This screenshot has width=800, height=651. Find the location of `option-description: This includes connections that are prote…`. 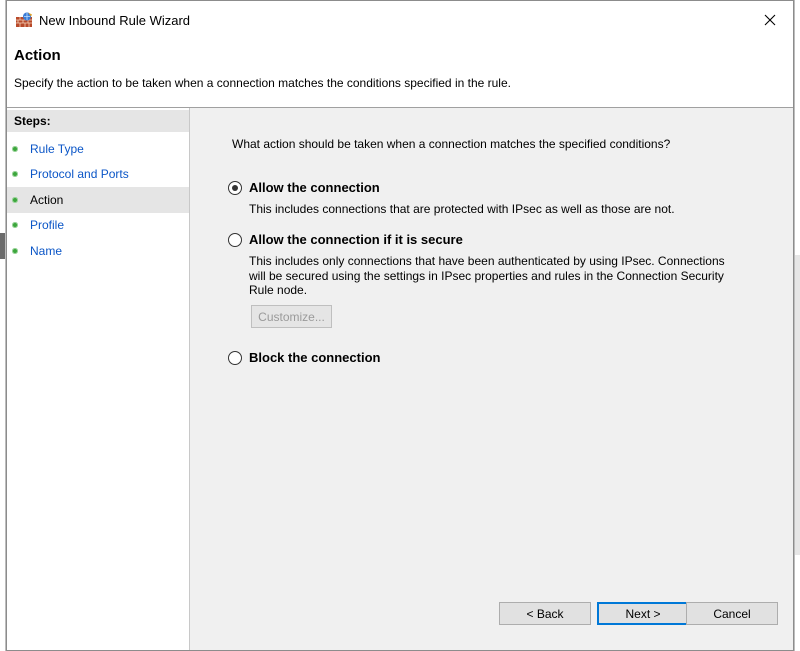

option-description: This includes connections that are prote… is located at coordinates (462, 209).